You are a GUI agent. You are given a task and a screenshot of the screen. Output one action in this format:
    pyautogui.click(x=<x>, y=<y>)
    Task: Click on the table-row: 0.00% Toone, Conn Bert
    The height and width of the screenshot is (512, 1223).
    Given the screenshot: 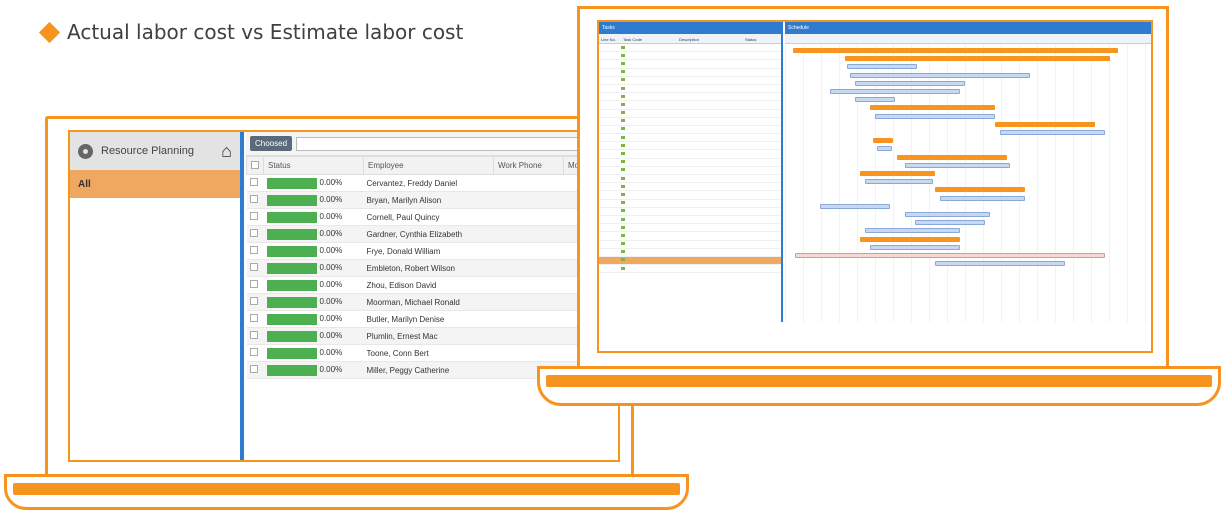 What is the action you would take?
    pyautogui.click(x=432, y=353)
    